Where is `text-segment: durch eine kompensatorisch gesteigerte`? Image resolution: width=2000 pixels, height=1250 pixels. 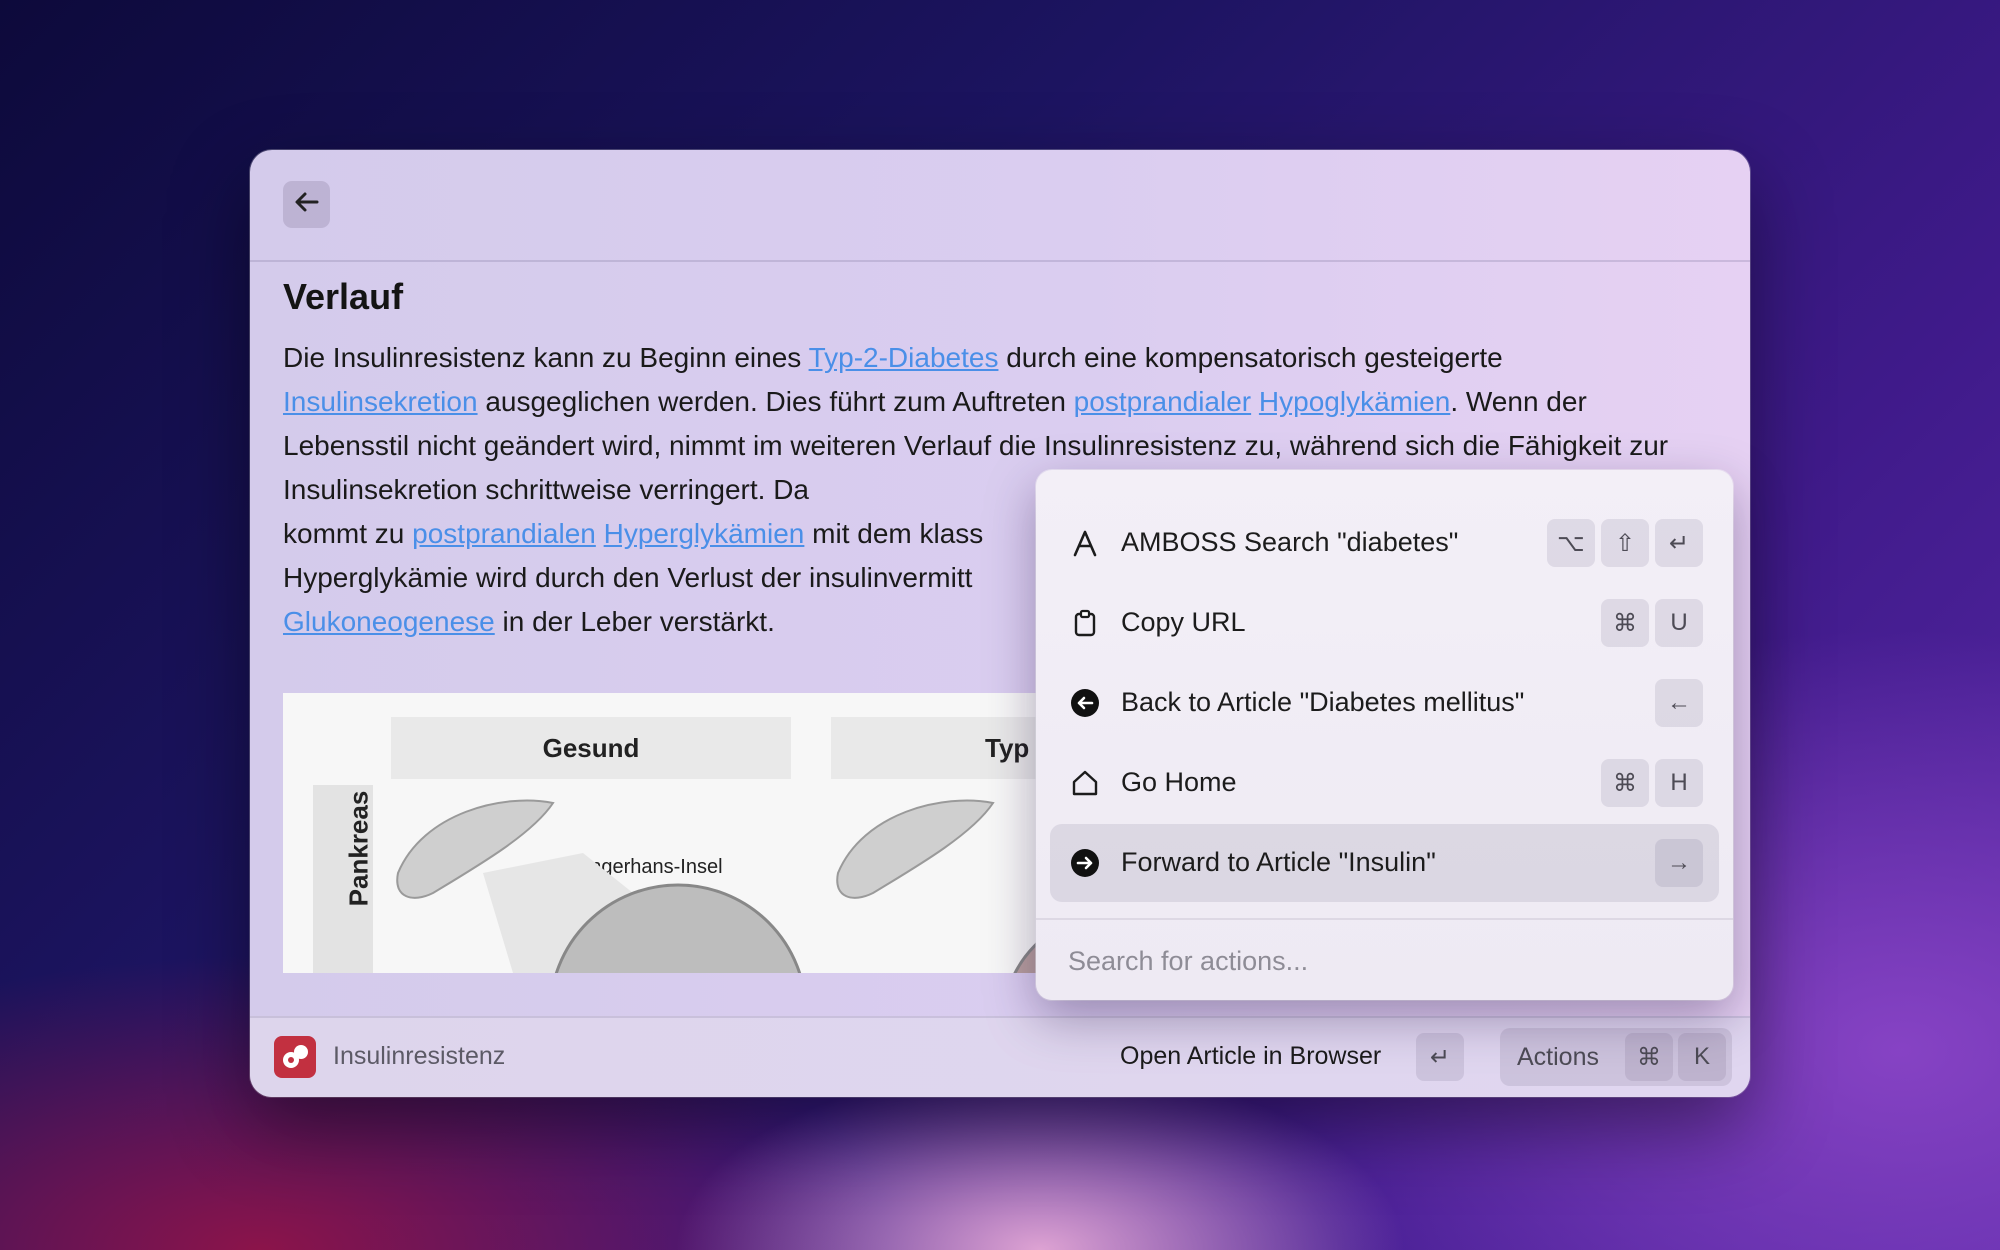 text-segment: durch eine kompensatorisch gesteigerte is located at coordinates (1250, 357).